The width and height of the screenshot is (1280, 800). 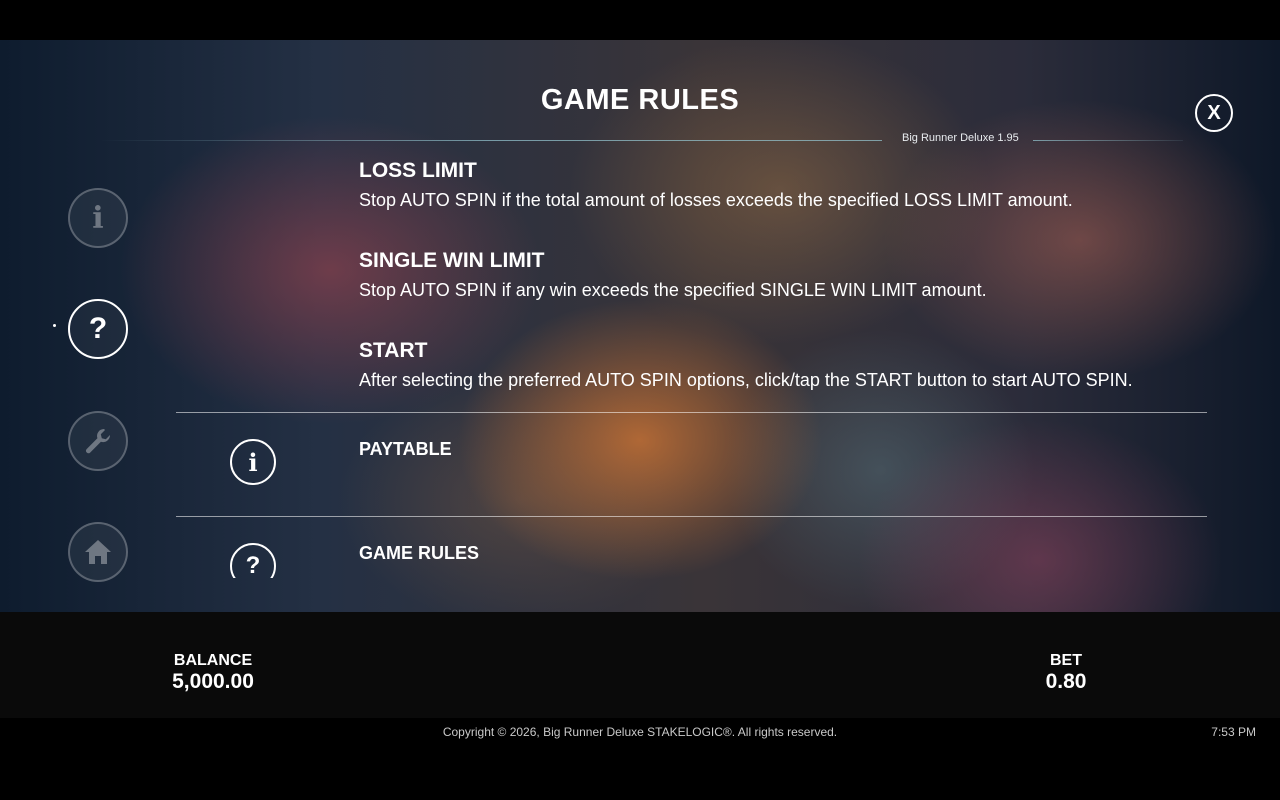 What do you see at coordinates (640, 100) in the screenshot?
I see `page-title: GAME RULES` at bounding box center [640, 100].